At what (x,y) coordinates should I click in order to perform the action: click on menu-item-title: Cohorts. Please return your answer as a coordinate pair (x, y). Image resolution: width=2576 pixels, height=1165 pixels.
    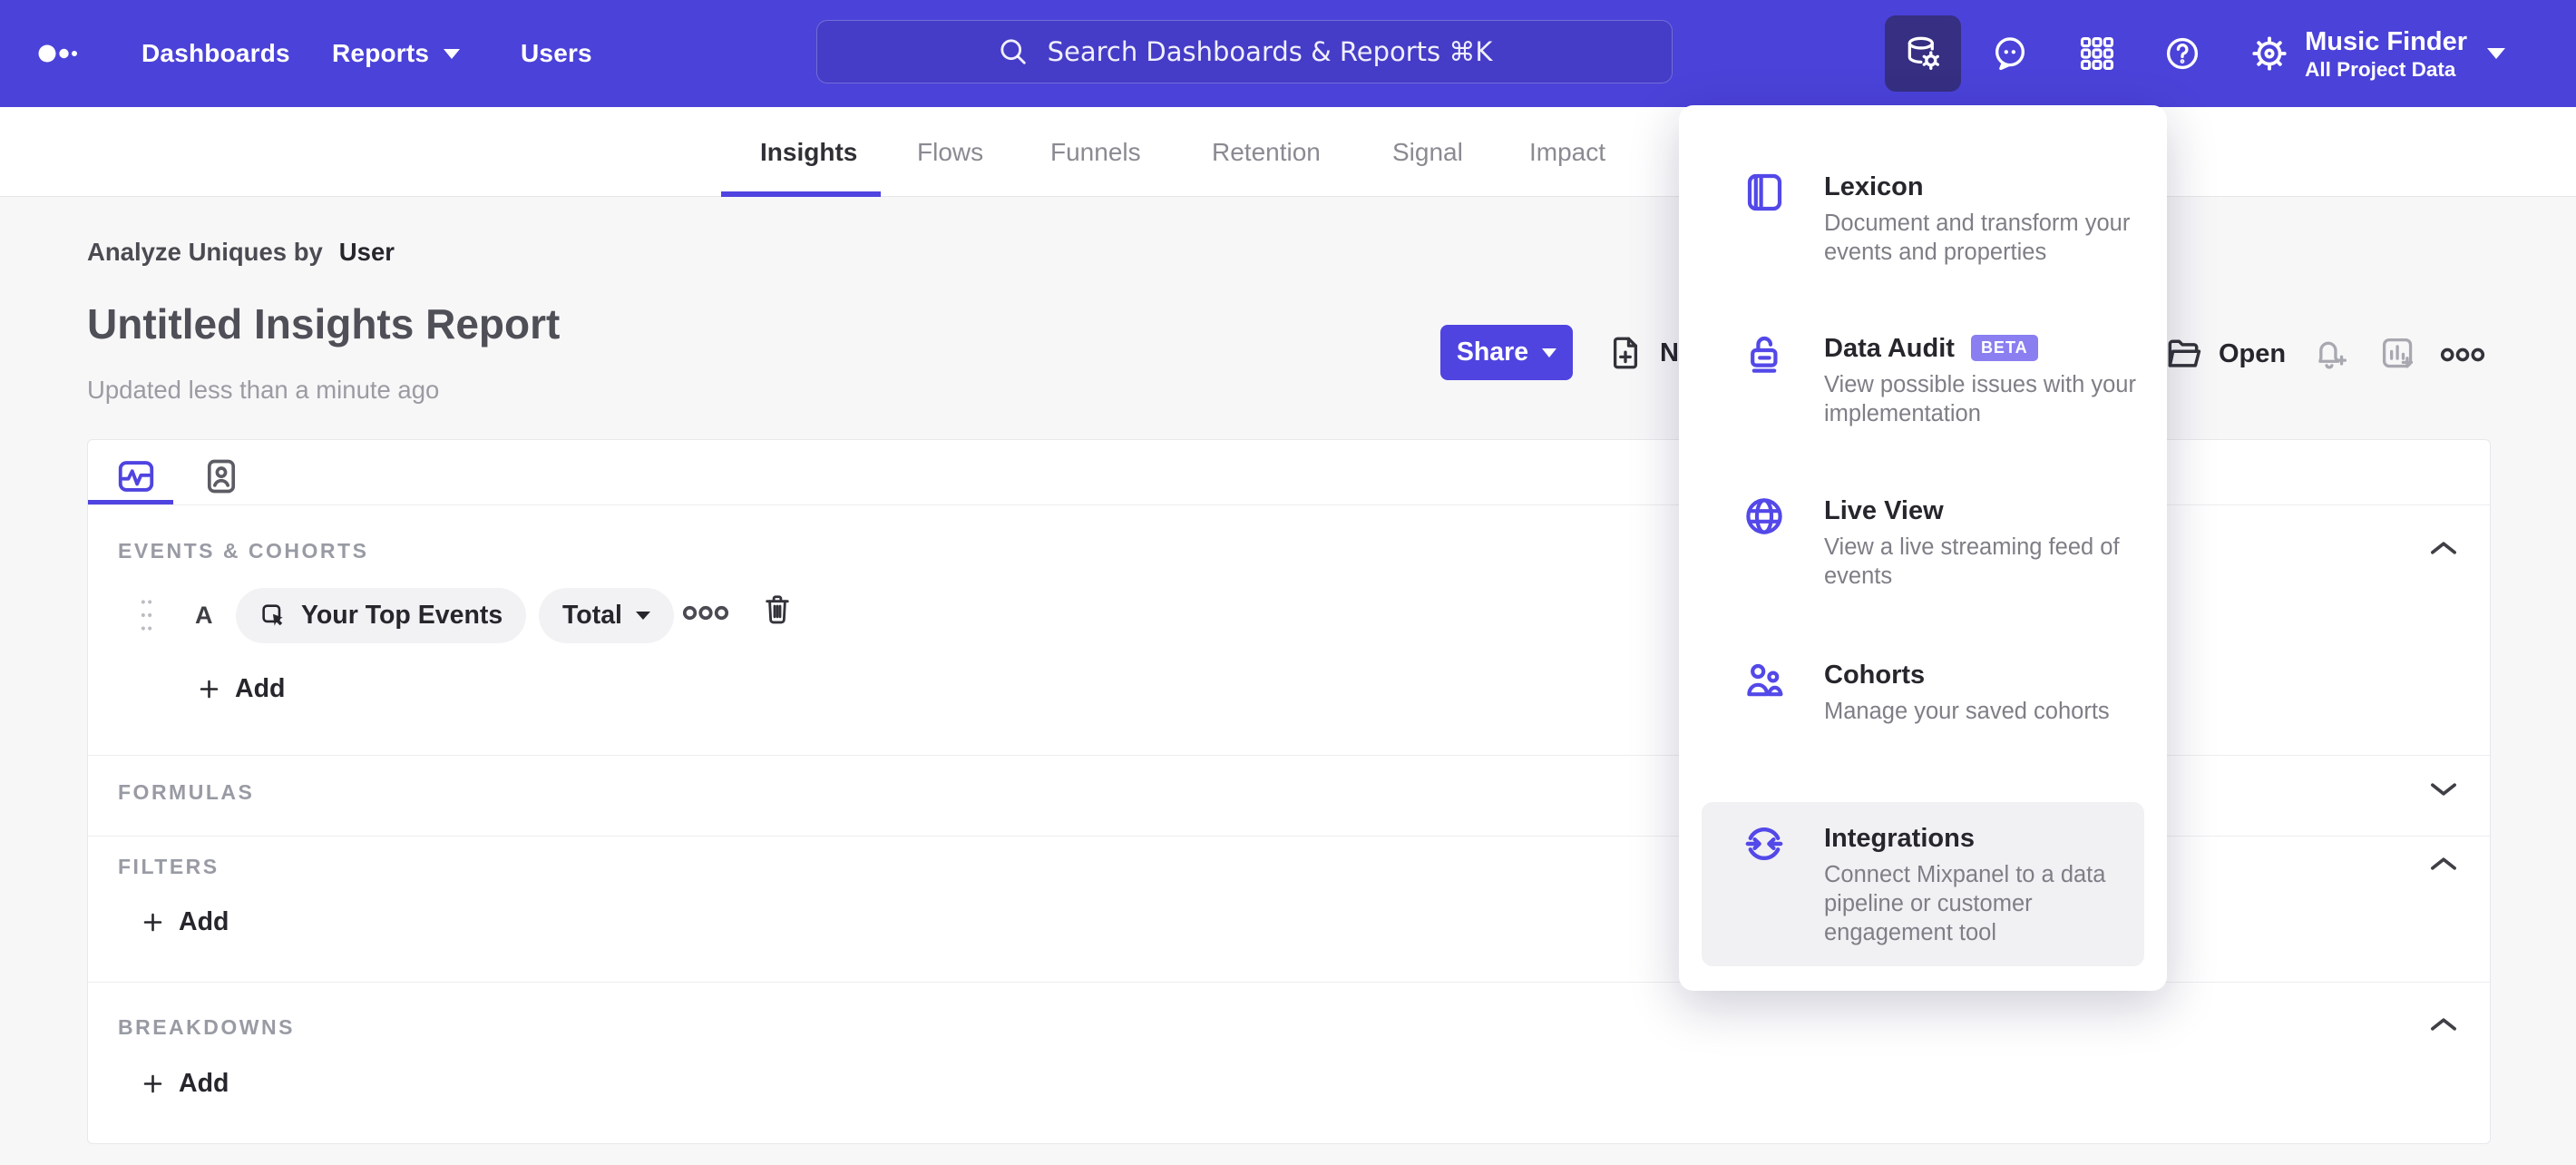
    Looking at the image, I should click on (1875, 675).